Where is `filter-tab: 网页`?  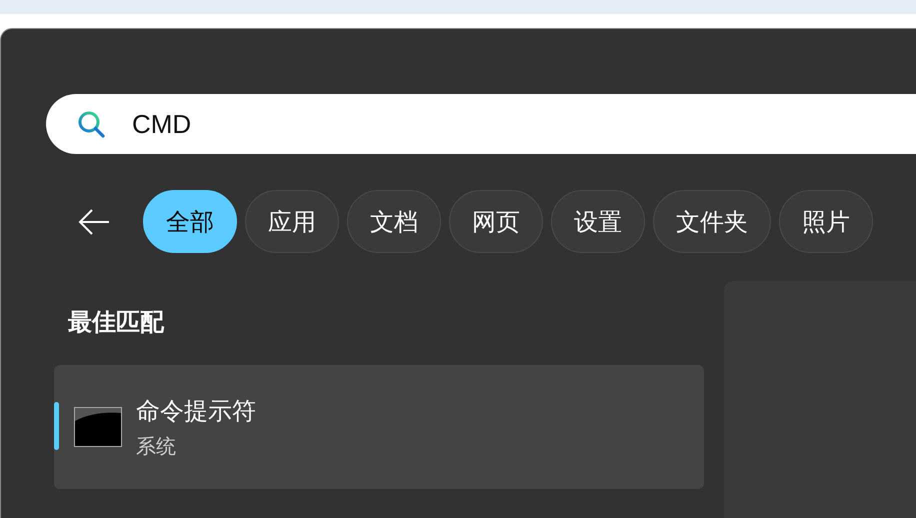 filter-tab: 网页 is located at coordinates (496, 221).